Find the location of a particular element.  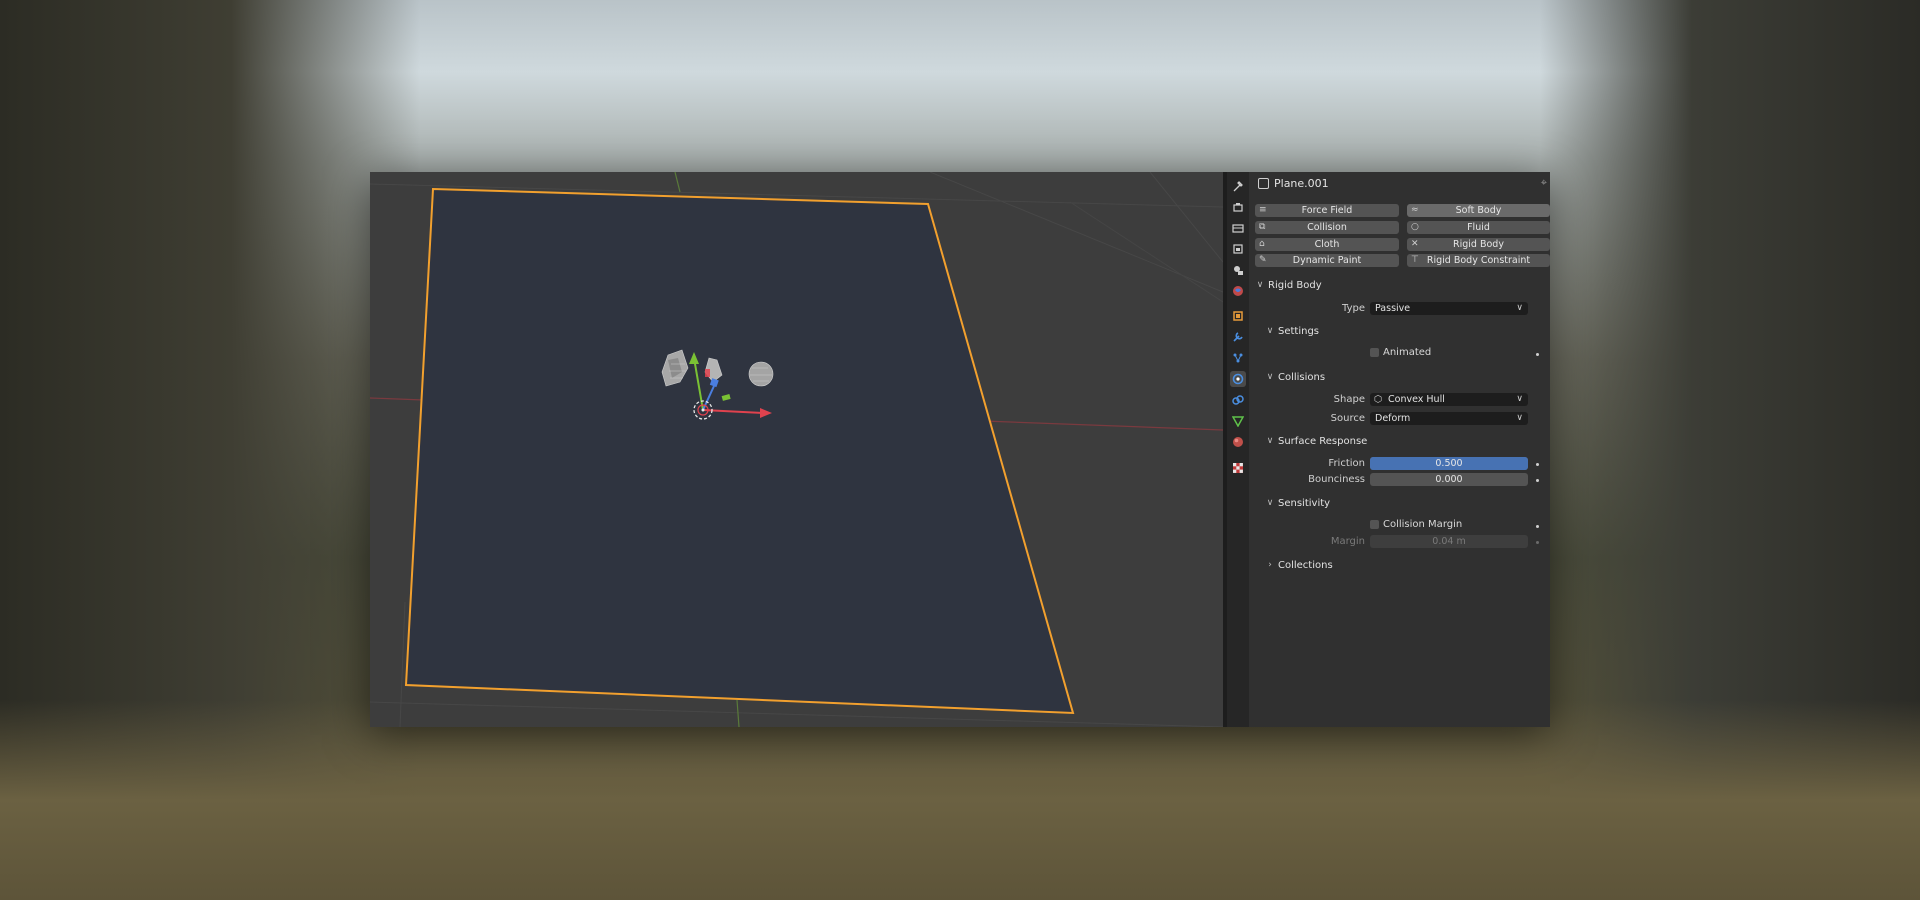

particles-tab is located at coordinates (1238, 358).